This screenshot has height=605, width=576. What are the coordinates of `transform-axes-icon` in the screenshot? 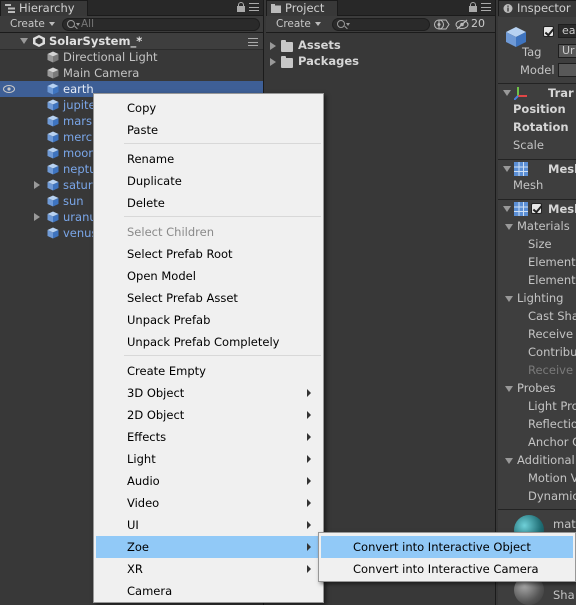 It's located at (520, 93).